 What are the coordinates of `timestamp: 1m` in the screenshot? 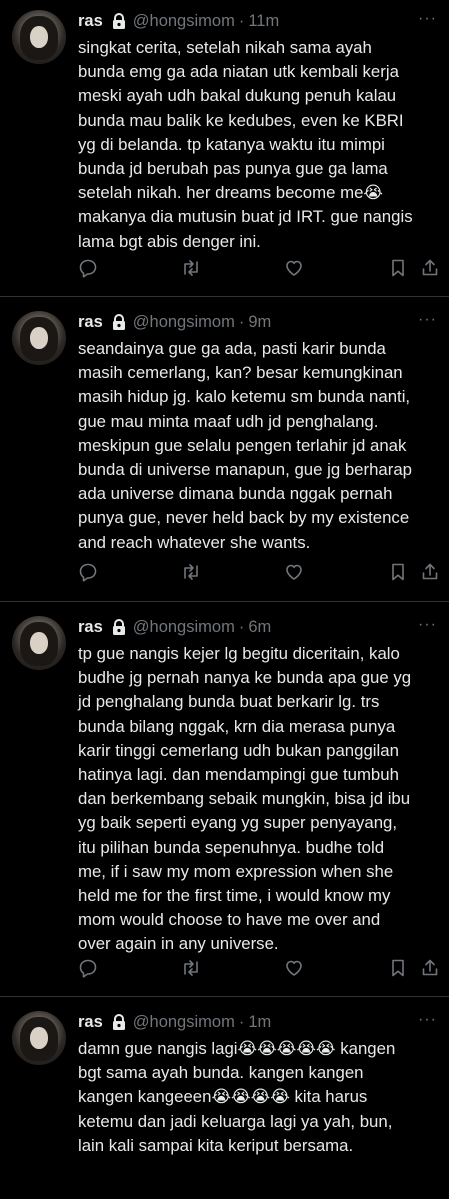 It's located at (259, 1022).